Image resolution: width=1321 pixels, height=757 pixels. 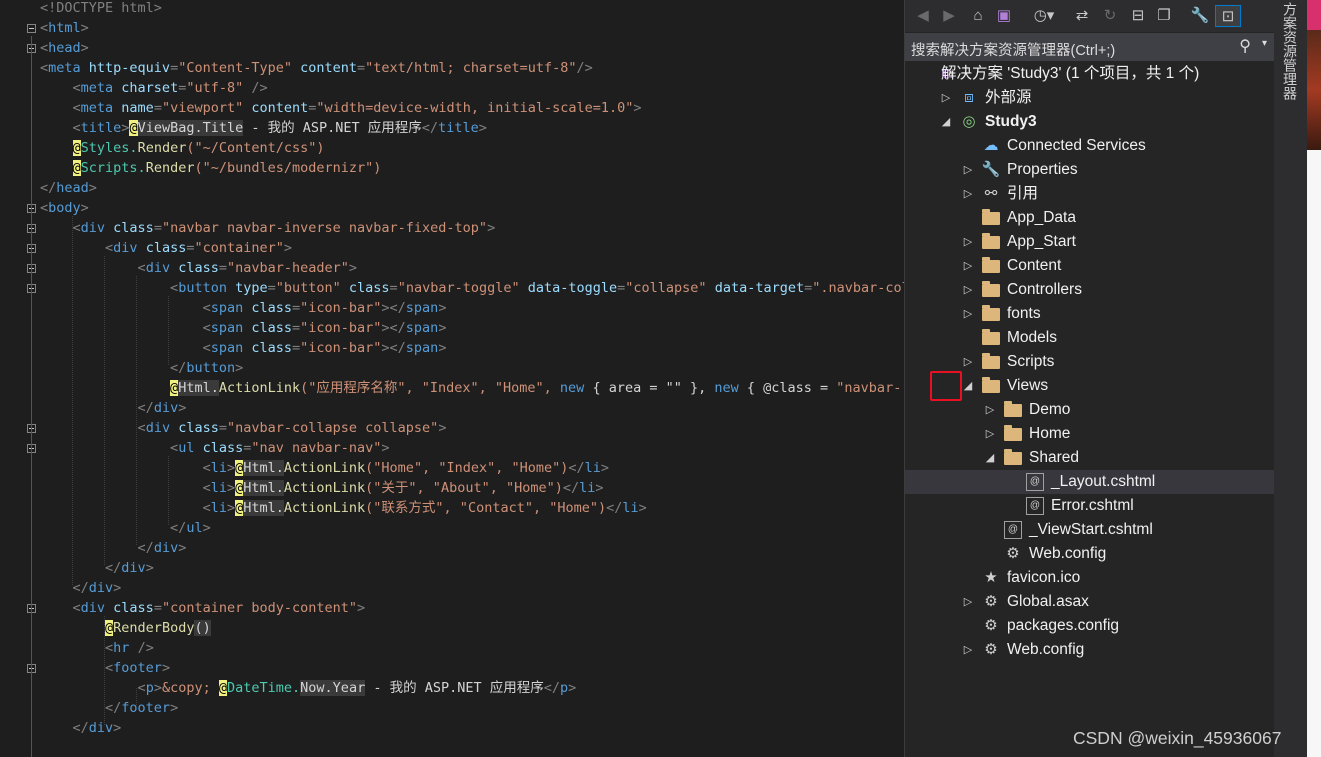 What do you see at coordinates (1138, 16) in the screenshot?
I see `collapse-all-icon: ⊟` at bounding box center [1138, 16].